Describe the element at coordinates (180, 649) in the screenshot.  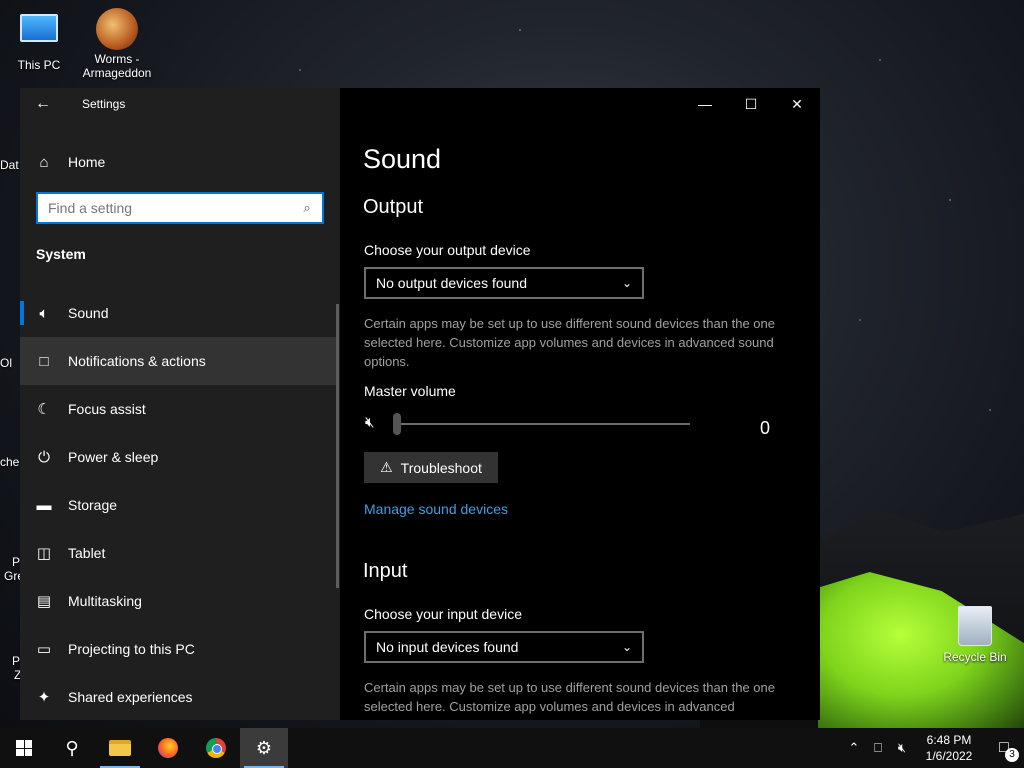
I see `sidebar-item-projecting: ▭ Projecting to this PC` at that location.